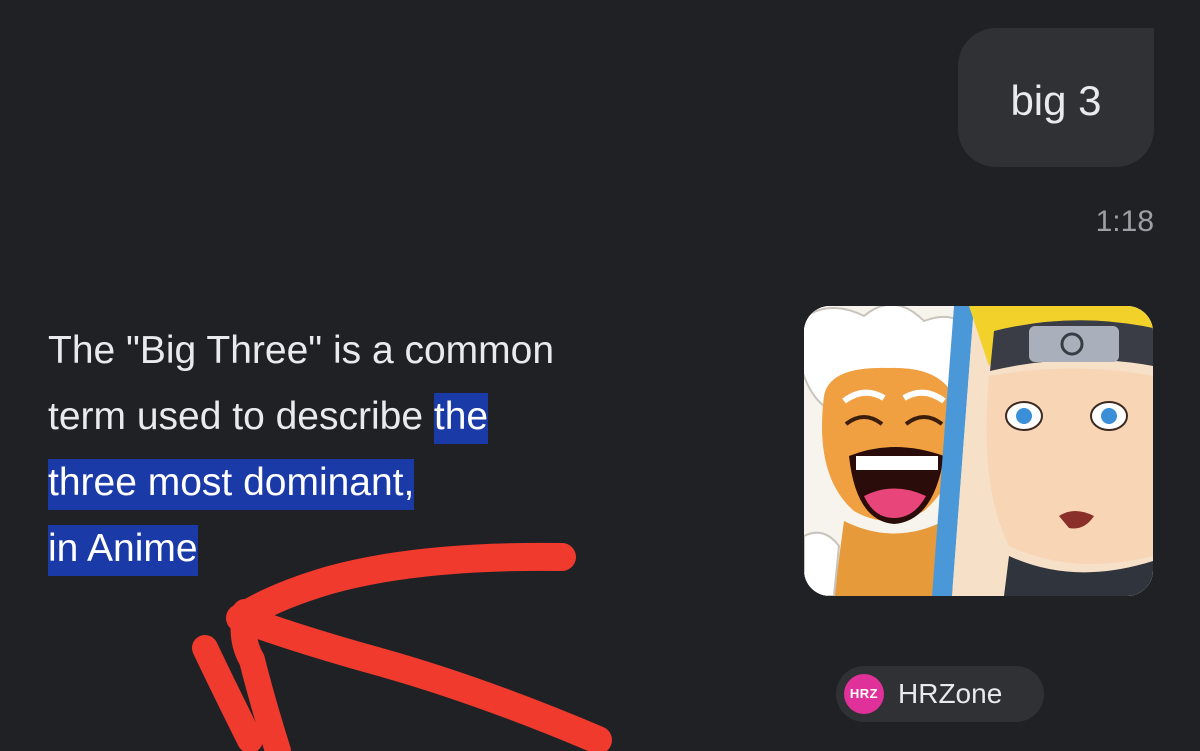  I want to click on source-chip: HRZ HRZone, so click(940, 694).